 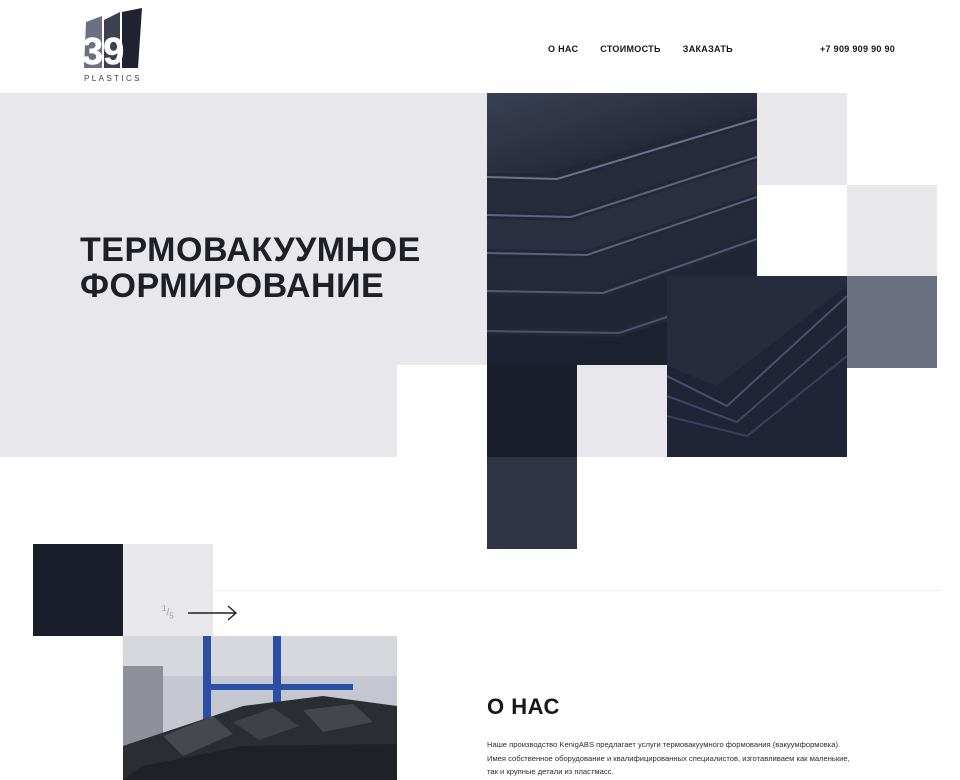 I want to click on logo: 39 PLASTICS, so click(x=112, y=47).